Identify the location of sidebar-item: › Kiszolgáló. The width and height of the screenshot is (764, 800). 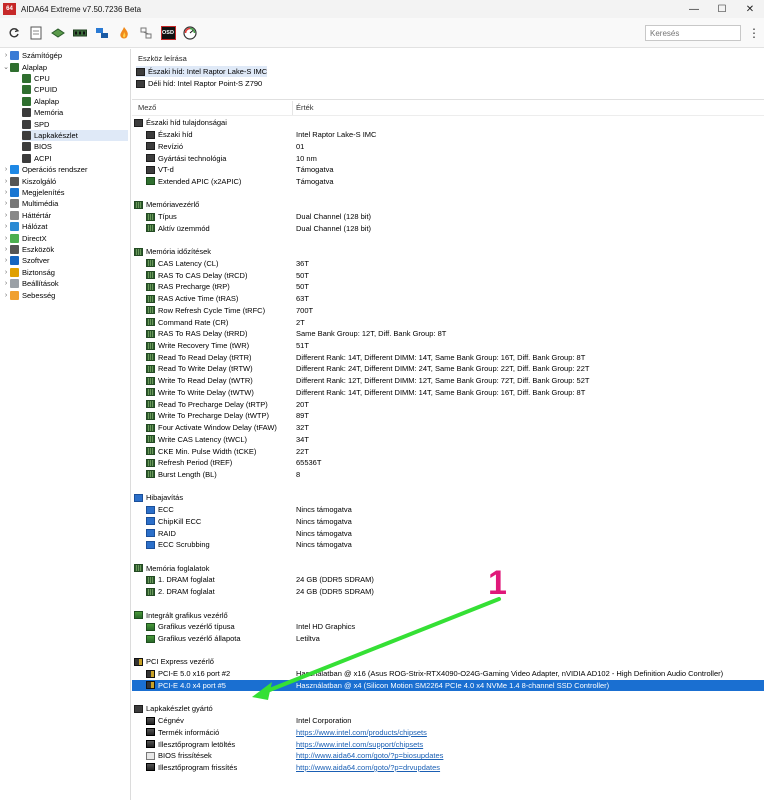
(65, 181).